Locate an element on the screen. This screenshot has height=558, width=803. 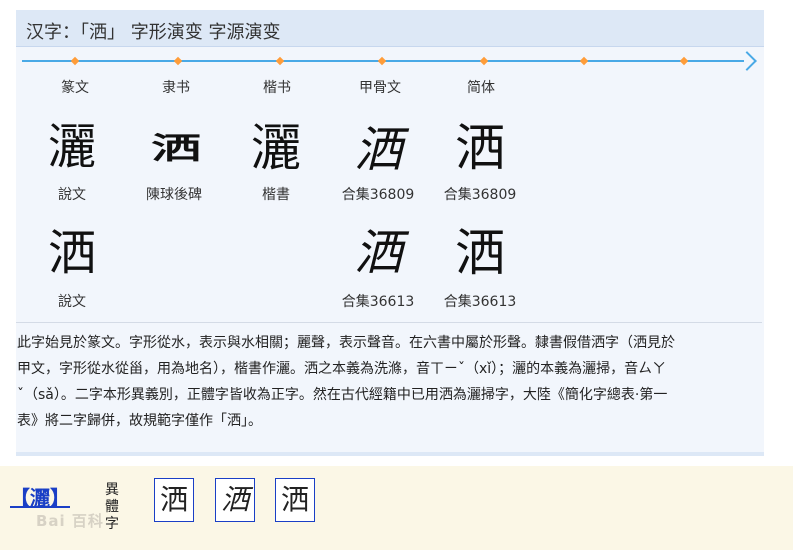
headword-link: 【灑】 is located at coordinates (40, 496).